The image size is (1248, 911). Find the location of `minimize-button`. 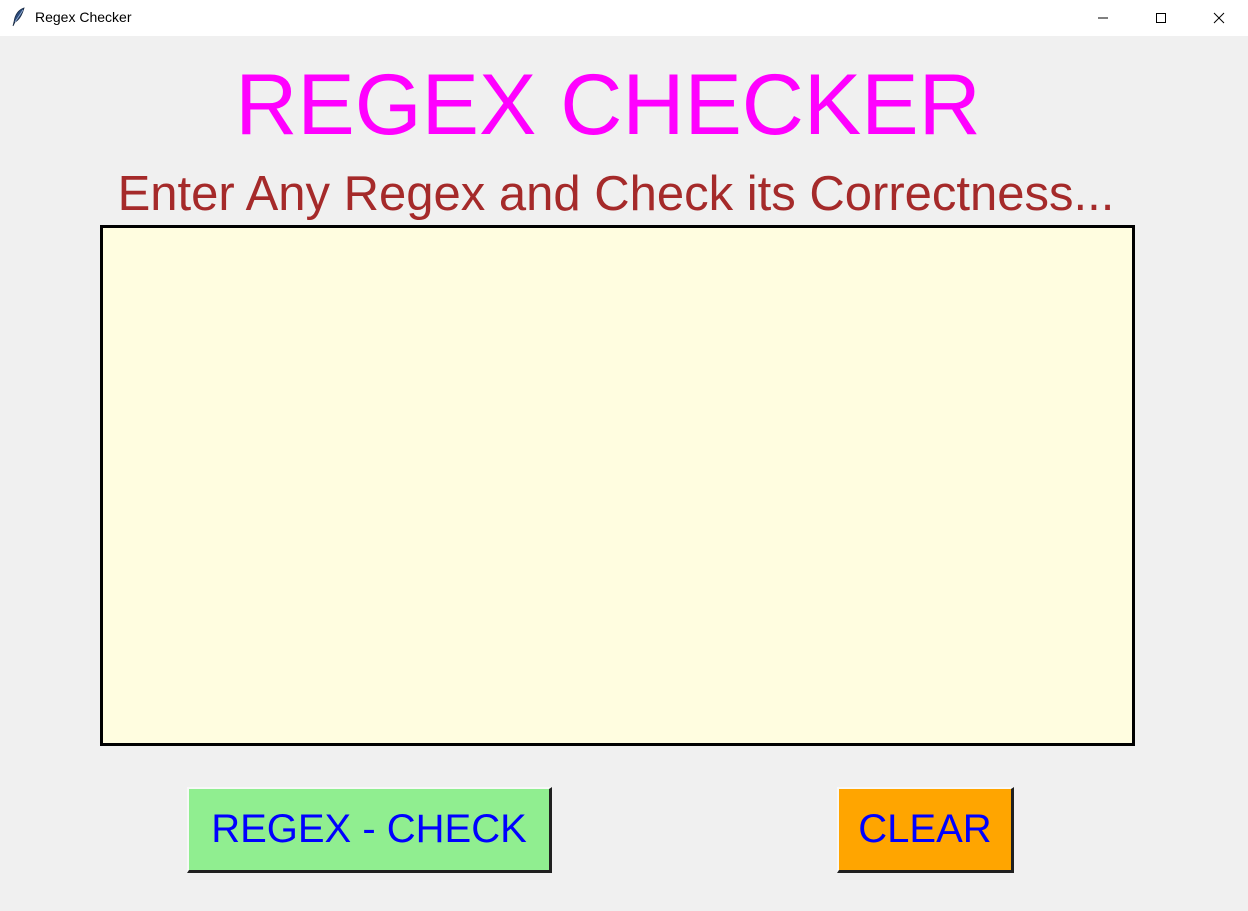

minimize-button is located at coordinates (1103, 18).